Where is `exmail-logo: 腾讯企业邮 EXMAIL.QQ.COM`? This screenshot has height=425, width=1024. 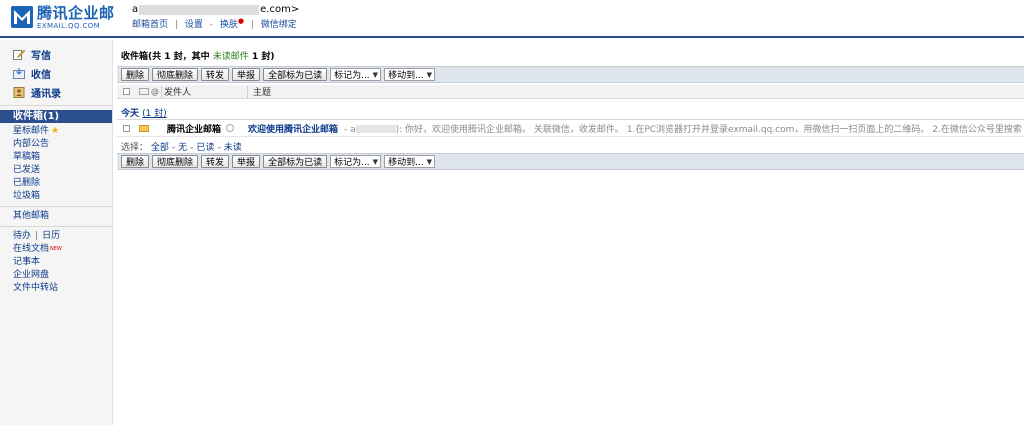
exmail-logo: 腾讯企业邮 EXMAIL.QQ.COM is located at coordinates (63, 19).